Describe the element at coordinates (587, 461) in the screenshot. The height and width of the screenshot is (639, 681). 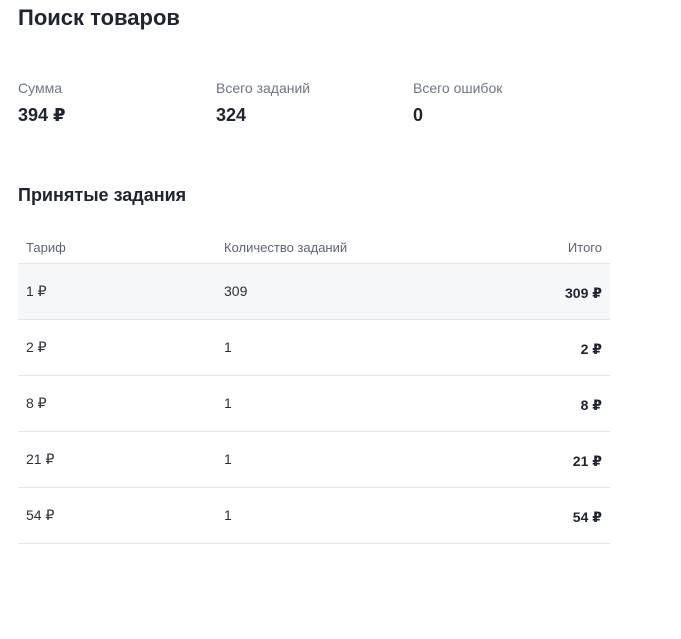
I see `cell-total: 21 ₽` at that location.